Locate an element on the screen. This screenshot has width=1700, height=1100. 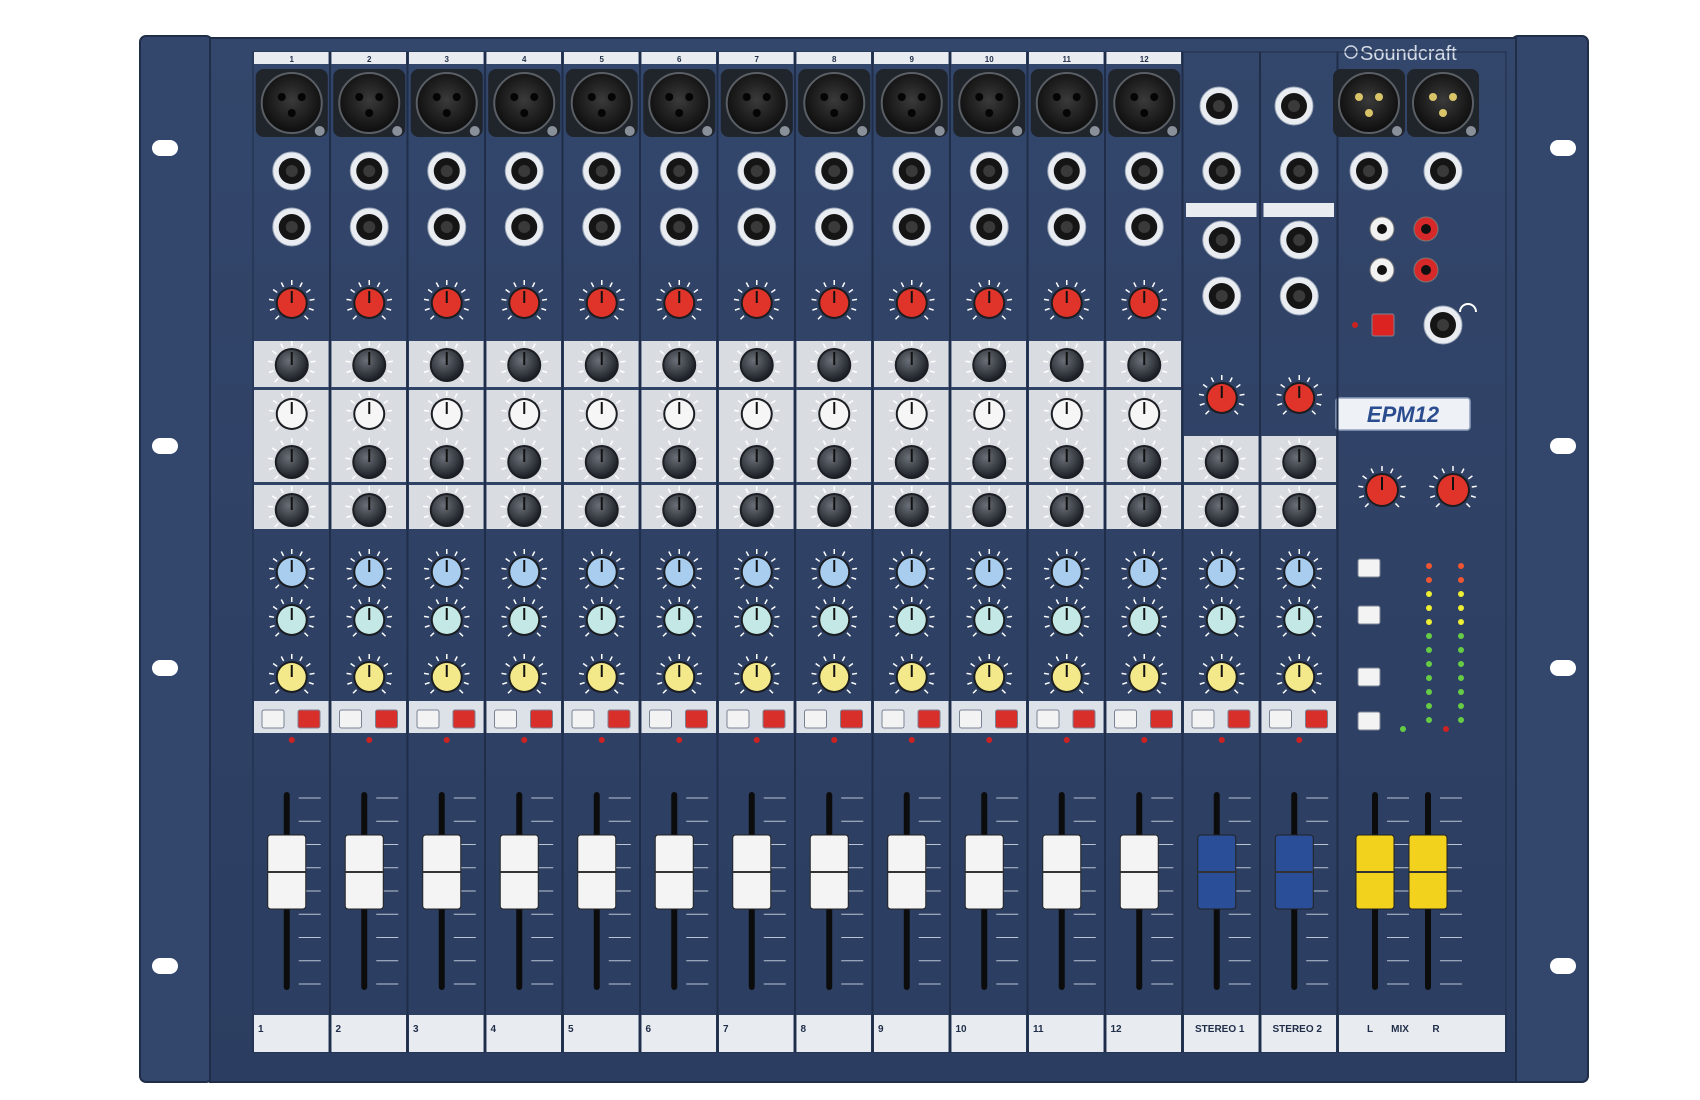
rack-hole is located at coordinates (165, 668).